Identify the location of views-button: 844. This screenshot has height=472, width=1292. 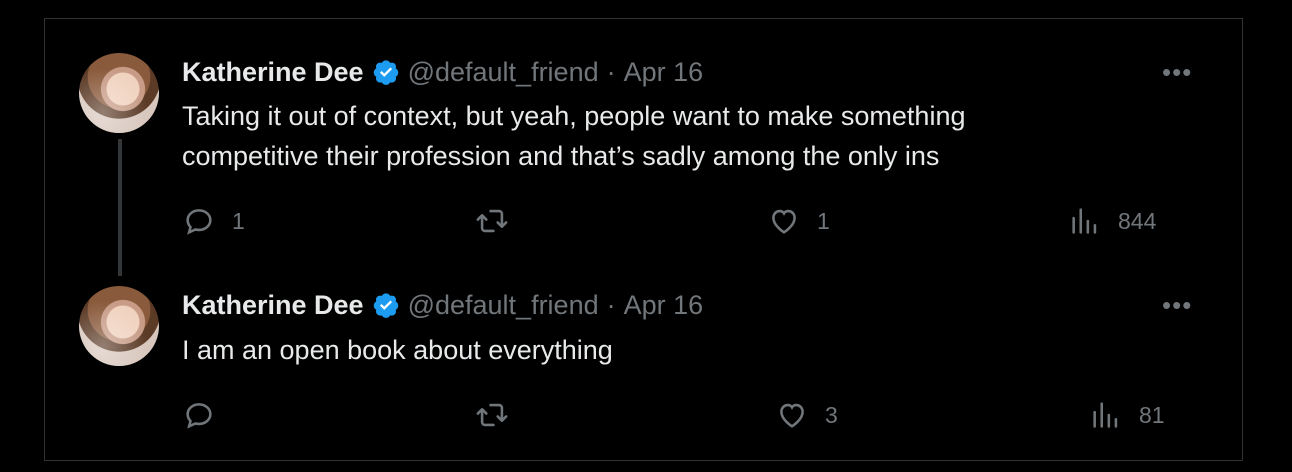
(1112, 221).